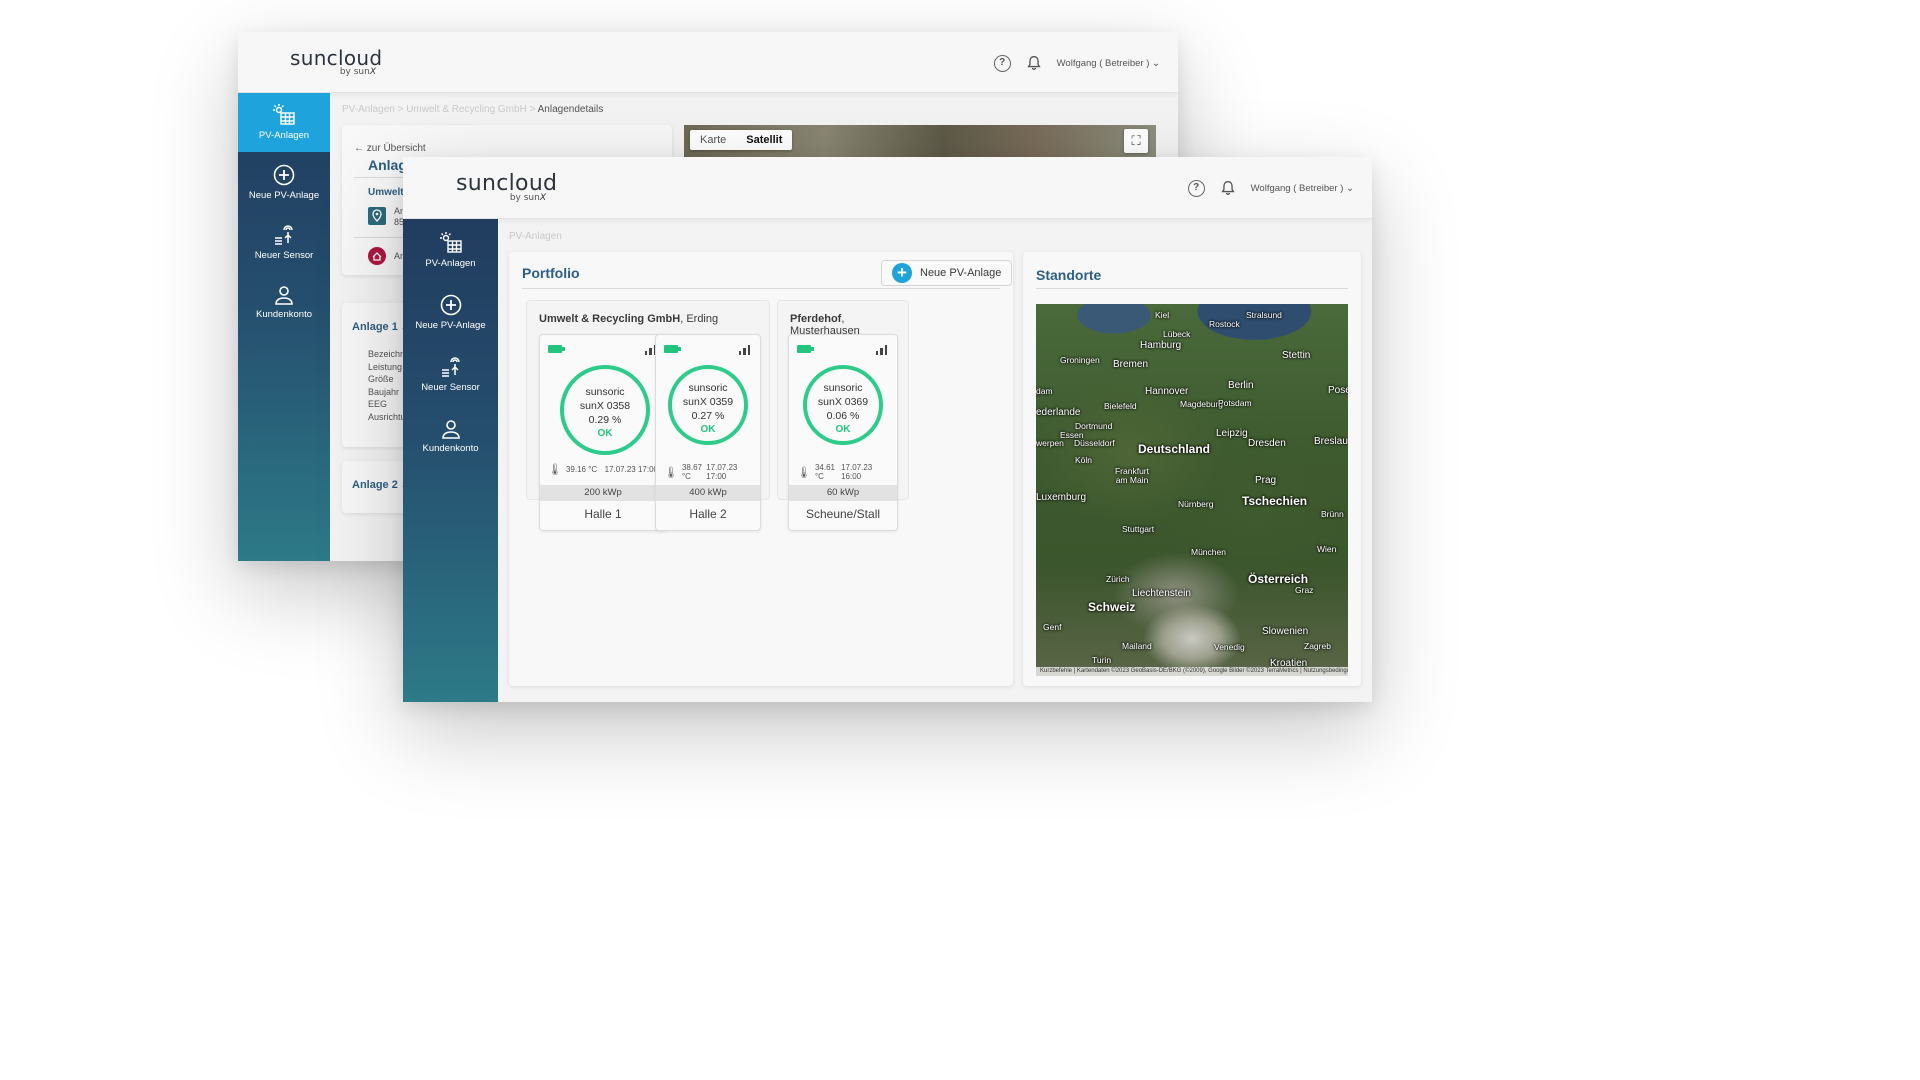 This screenshot has height=1080, width=1920. I want to click on sensor-time: 17.07.23 17:00, so click(631, 469).